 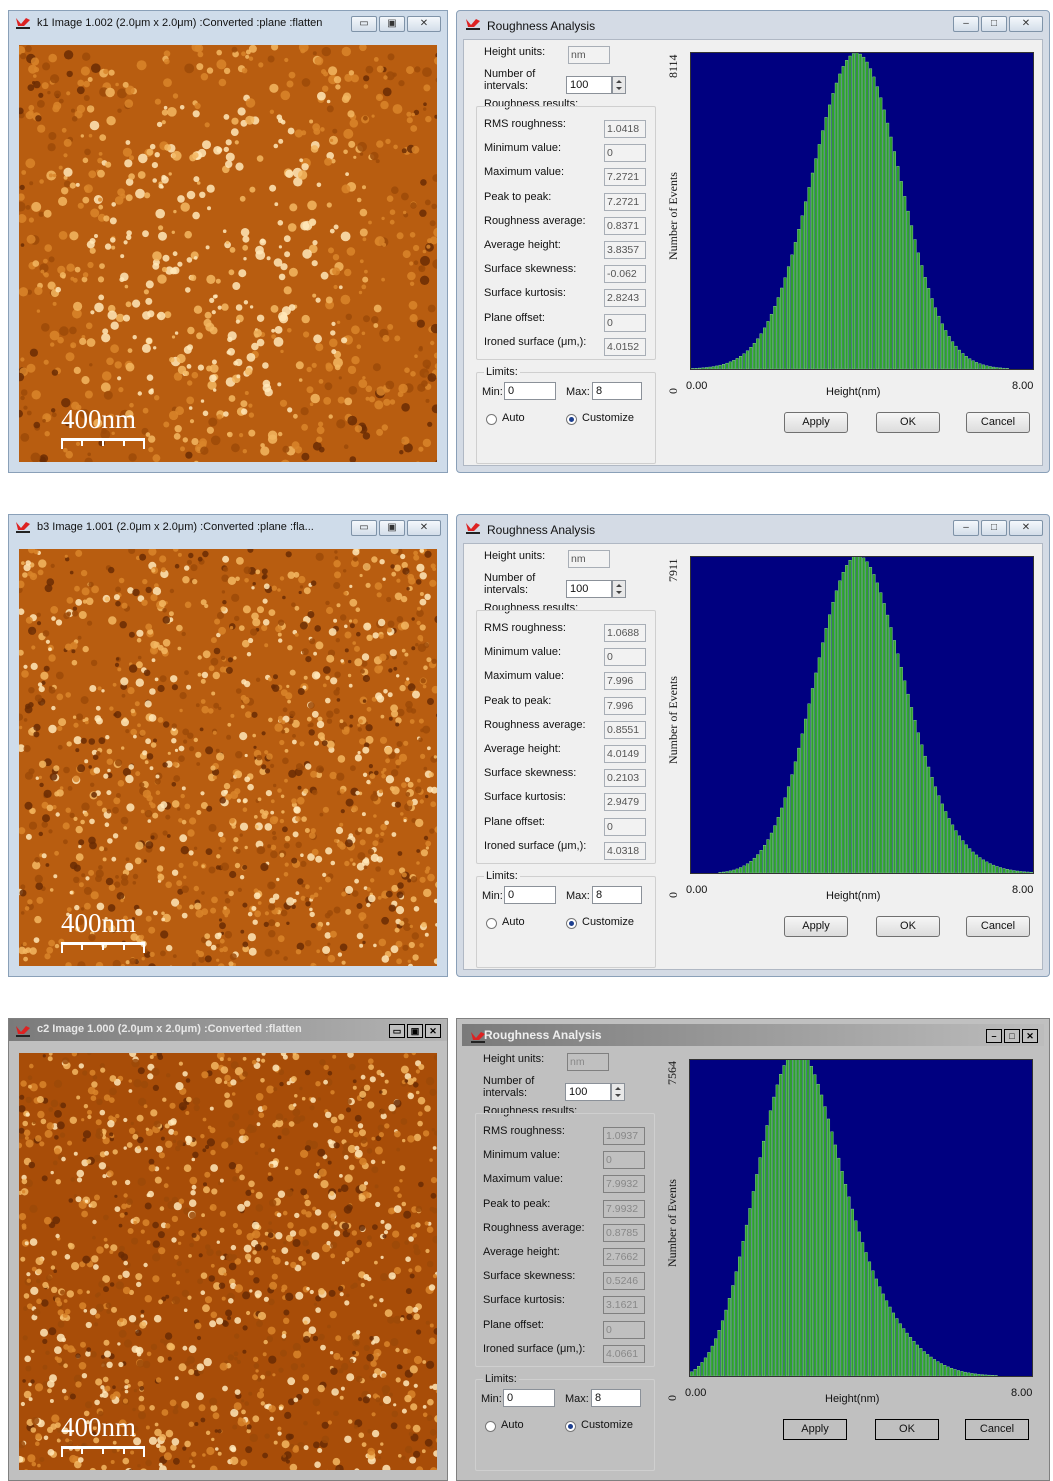 I want to click on result-value-peak: 7.996, so click(x=625, y=706).